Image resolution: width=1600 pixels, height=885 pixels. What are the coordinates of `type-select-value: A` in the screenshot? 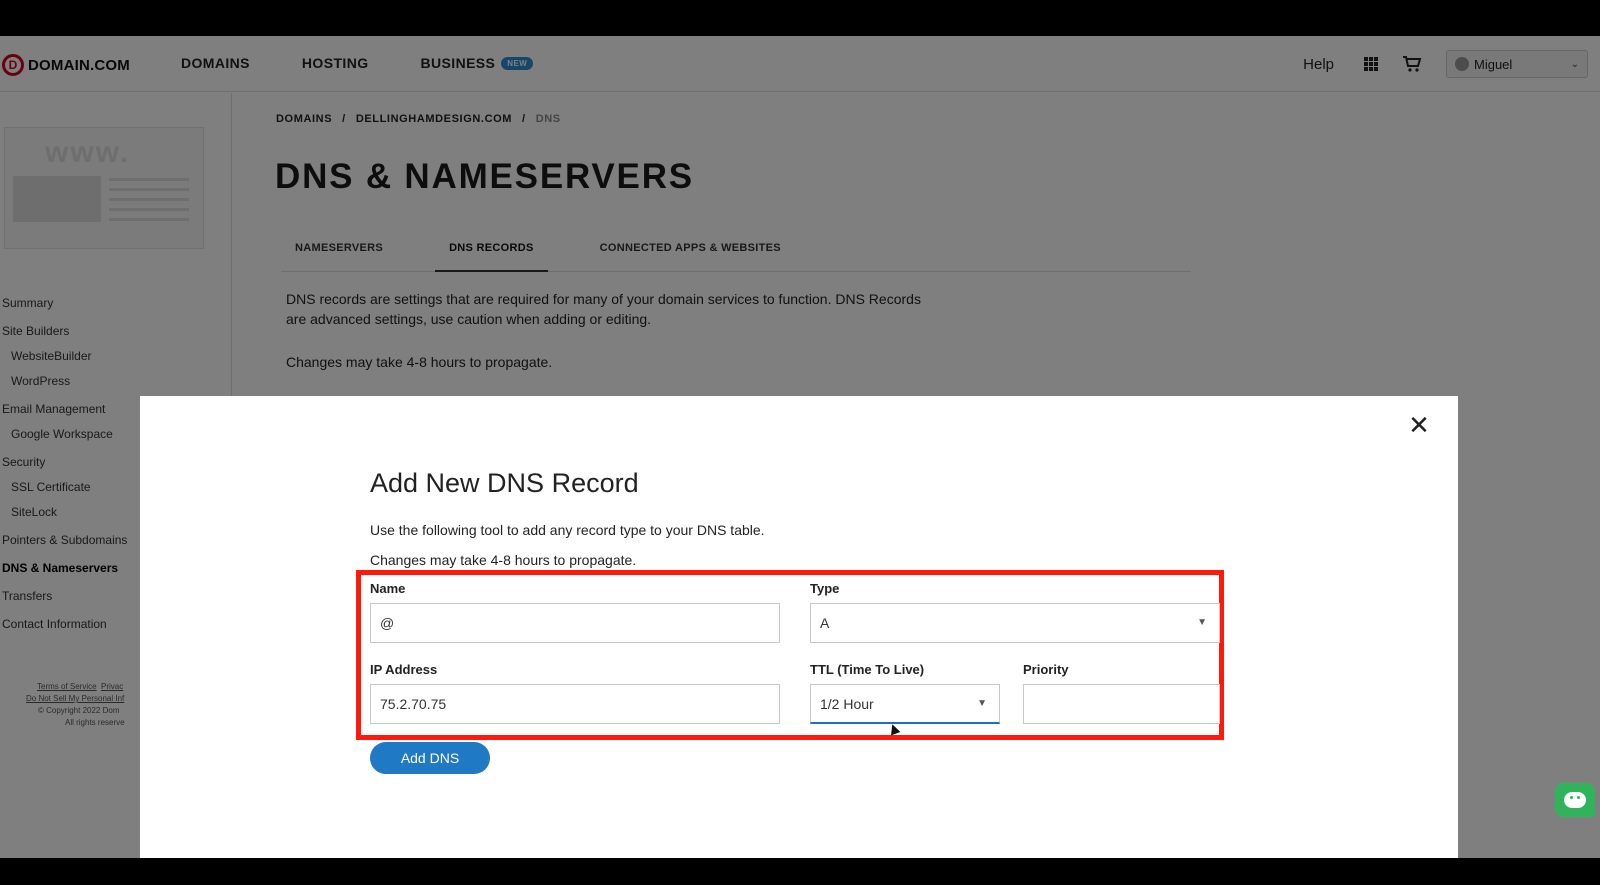 It's located at (825, 623).